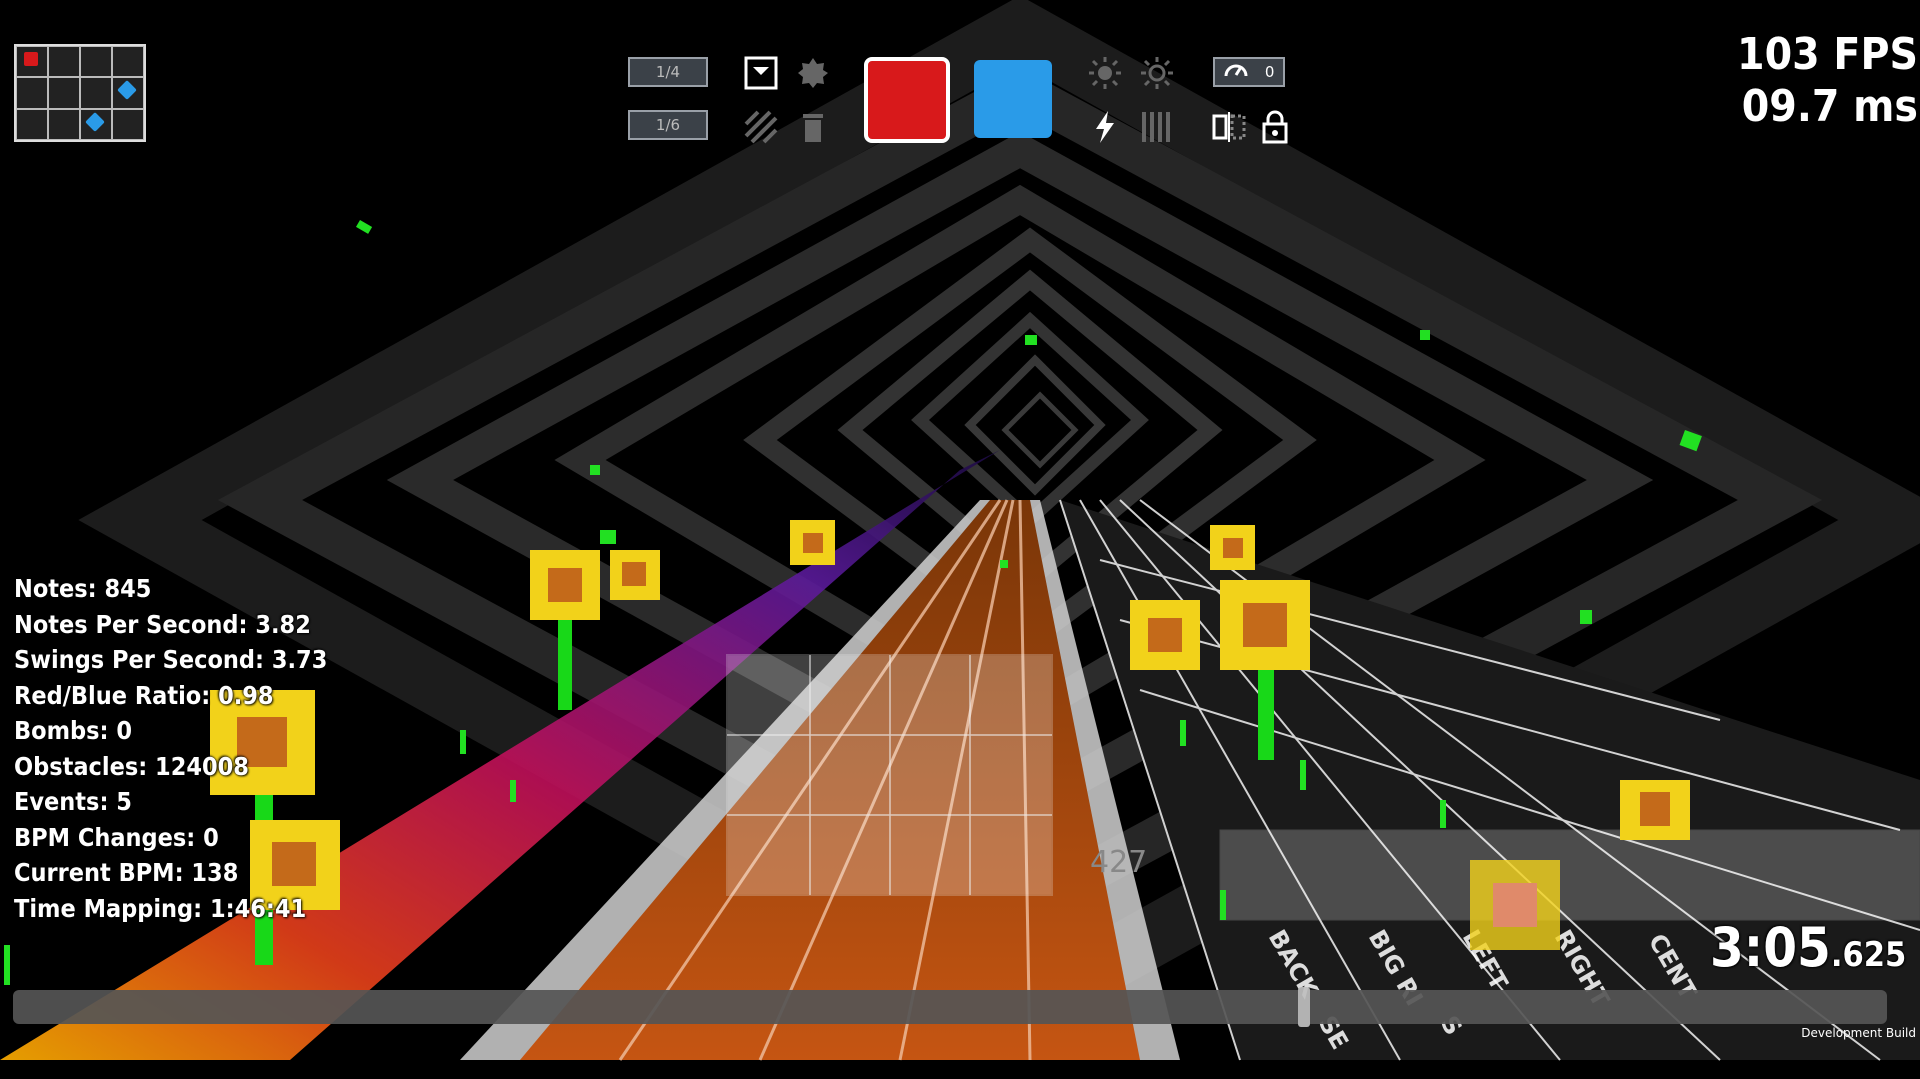 The image size is (1920, 1079). I want to click on stat-notes: Notes: 845, so click(83, 588).